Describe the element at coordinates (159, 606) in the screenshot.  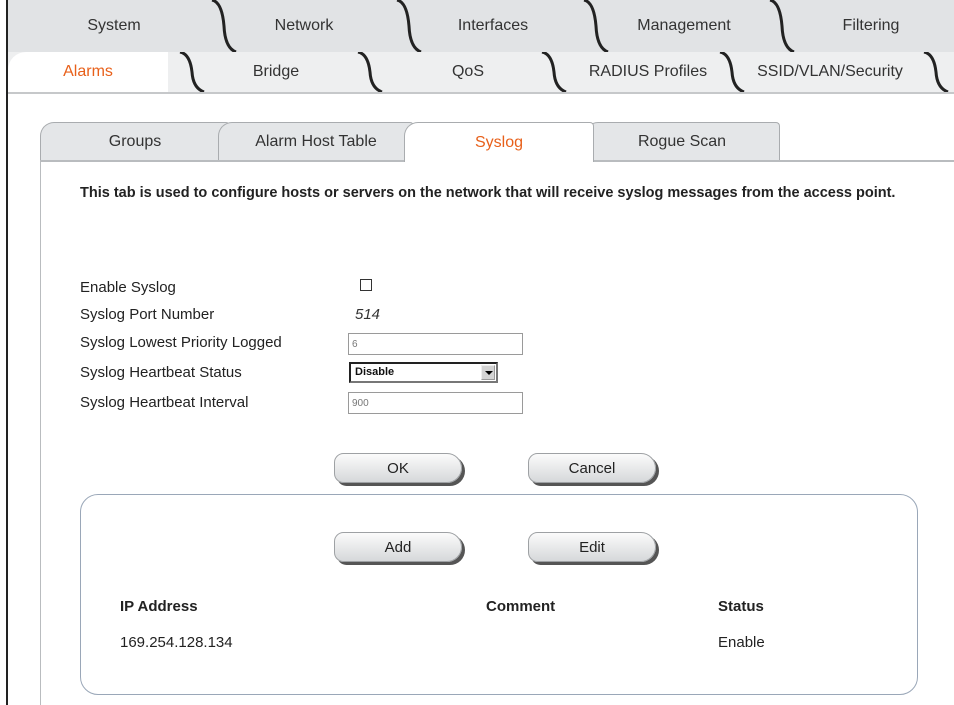
I see `column-header-ip-address: IP Address` at that location.